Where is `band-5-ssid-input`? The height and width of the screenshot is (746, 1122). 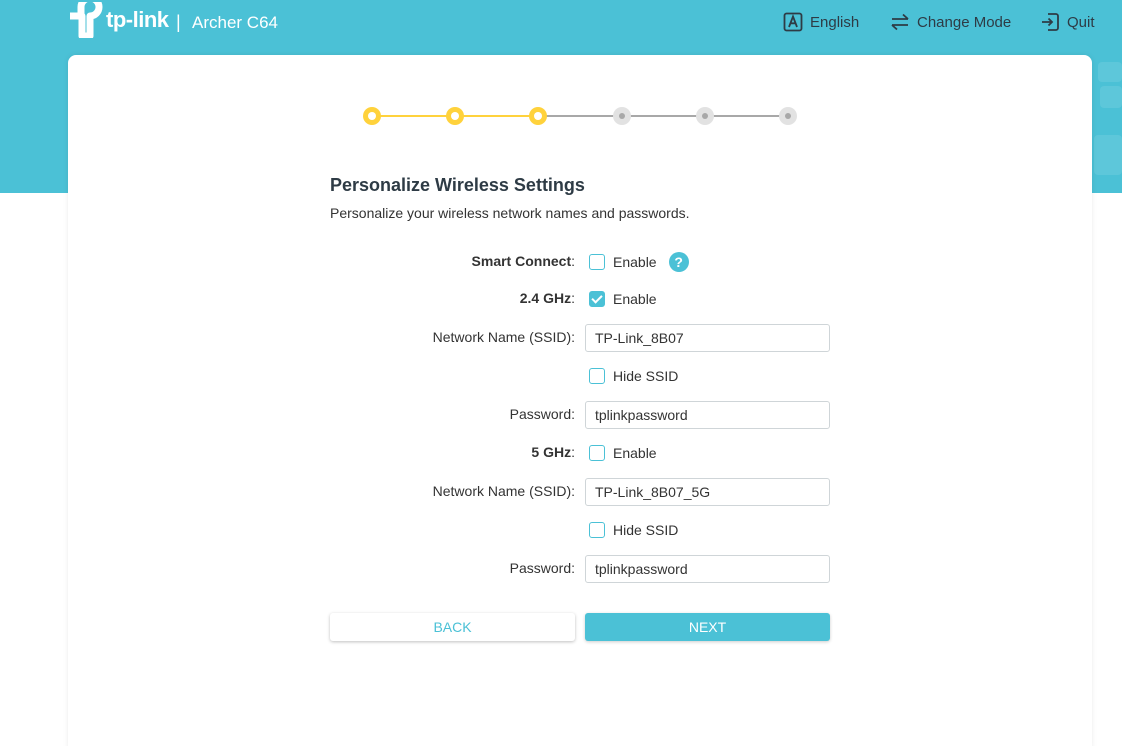 band-5-ssid-input is located at coordinates (707, 492).